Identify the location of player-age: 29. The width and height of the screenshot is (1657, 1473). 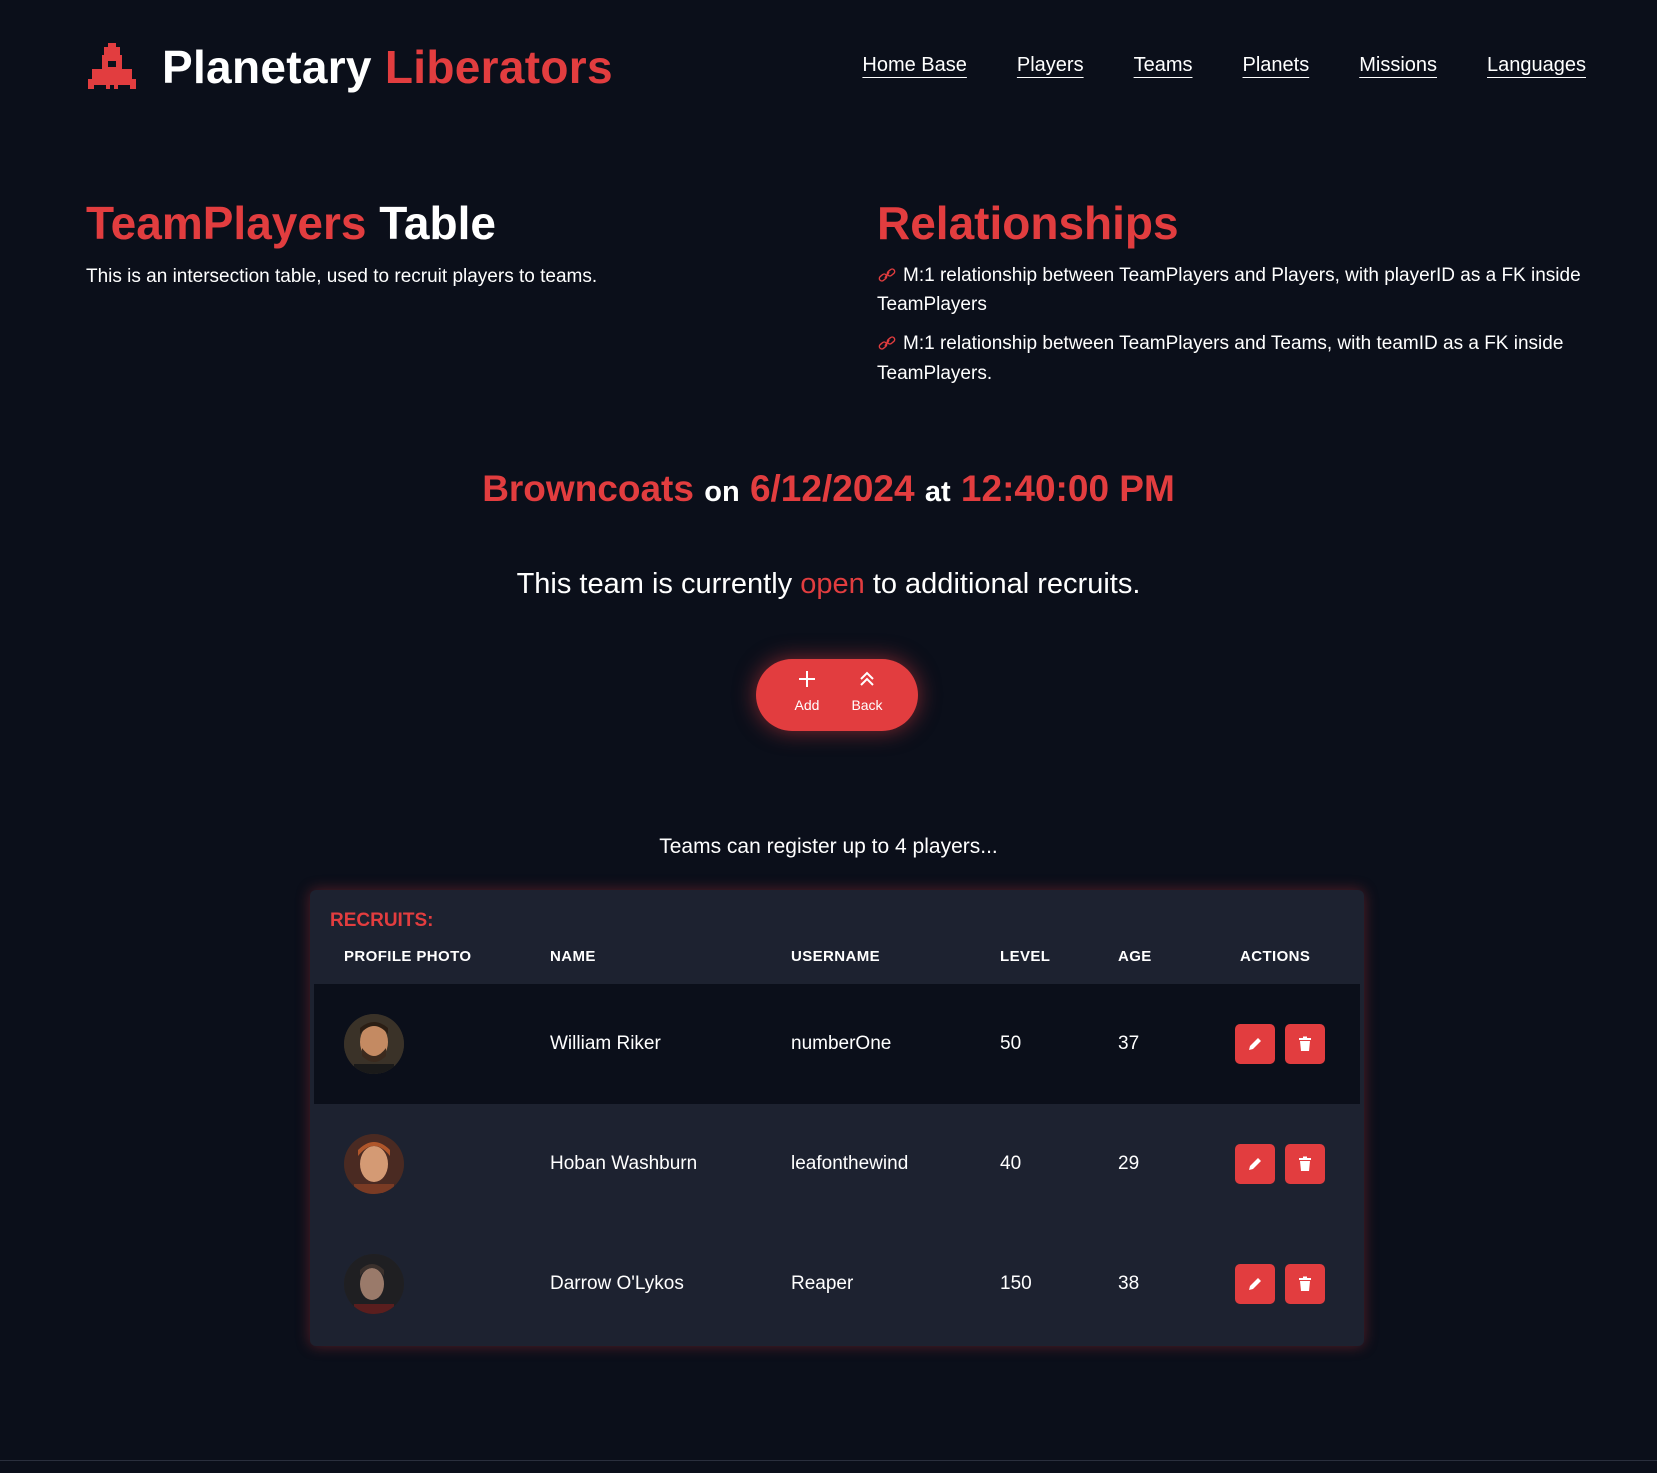
(1129, 1163).